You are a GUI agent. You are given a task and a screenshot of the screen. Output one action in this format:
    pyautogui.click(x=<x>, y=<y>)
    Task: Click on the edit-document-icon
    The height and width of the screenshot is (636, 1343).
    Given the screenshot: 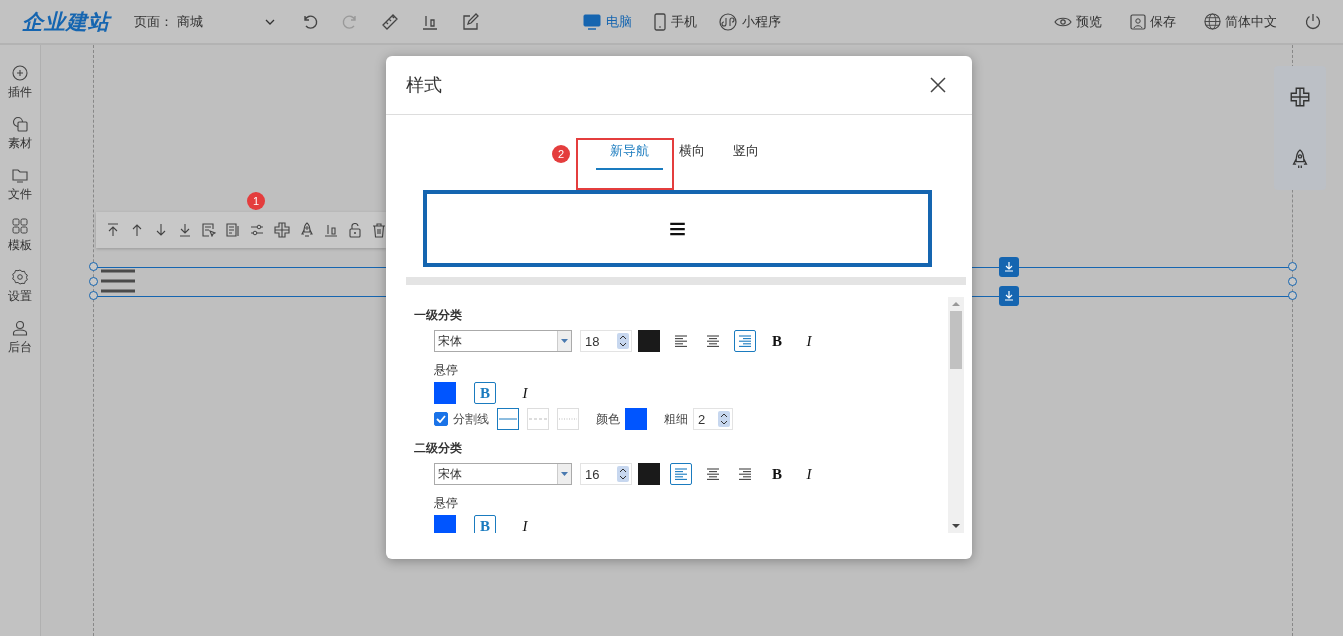 What is the action you would take?
    pyautogui.click(x=209, y=230)
    